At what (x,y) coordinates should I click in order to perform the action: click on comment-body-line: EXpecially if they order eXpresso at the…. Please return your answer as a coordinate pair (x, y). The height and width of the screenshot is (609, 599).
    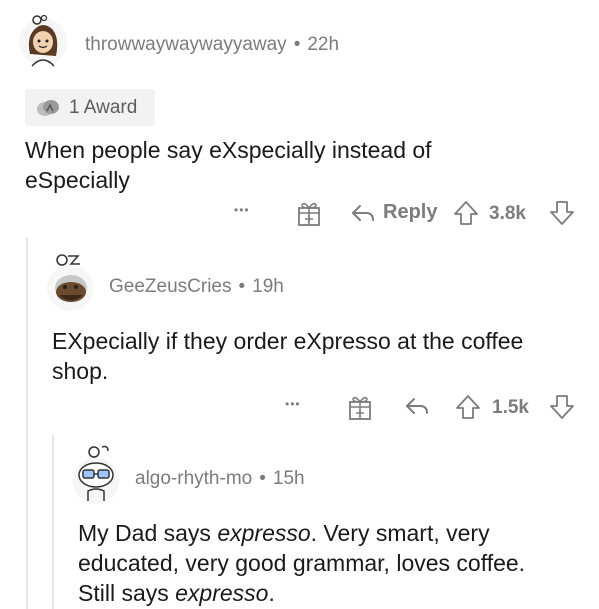
    Looking at the image, I should click on (288, 341).